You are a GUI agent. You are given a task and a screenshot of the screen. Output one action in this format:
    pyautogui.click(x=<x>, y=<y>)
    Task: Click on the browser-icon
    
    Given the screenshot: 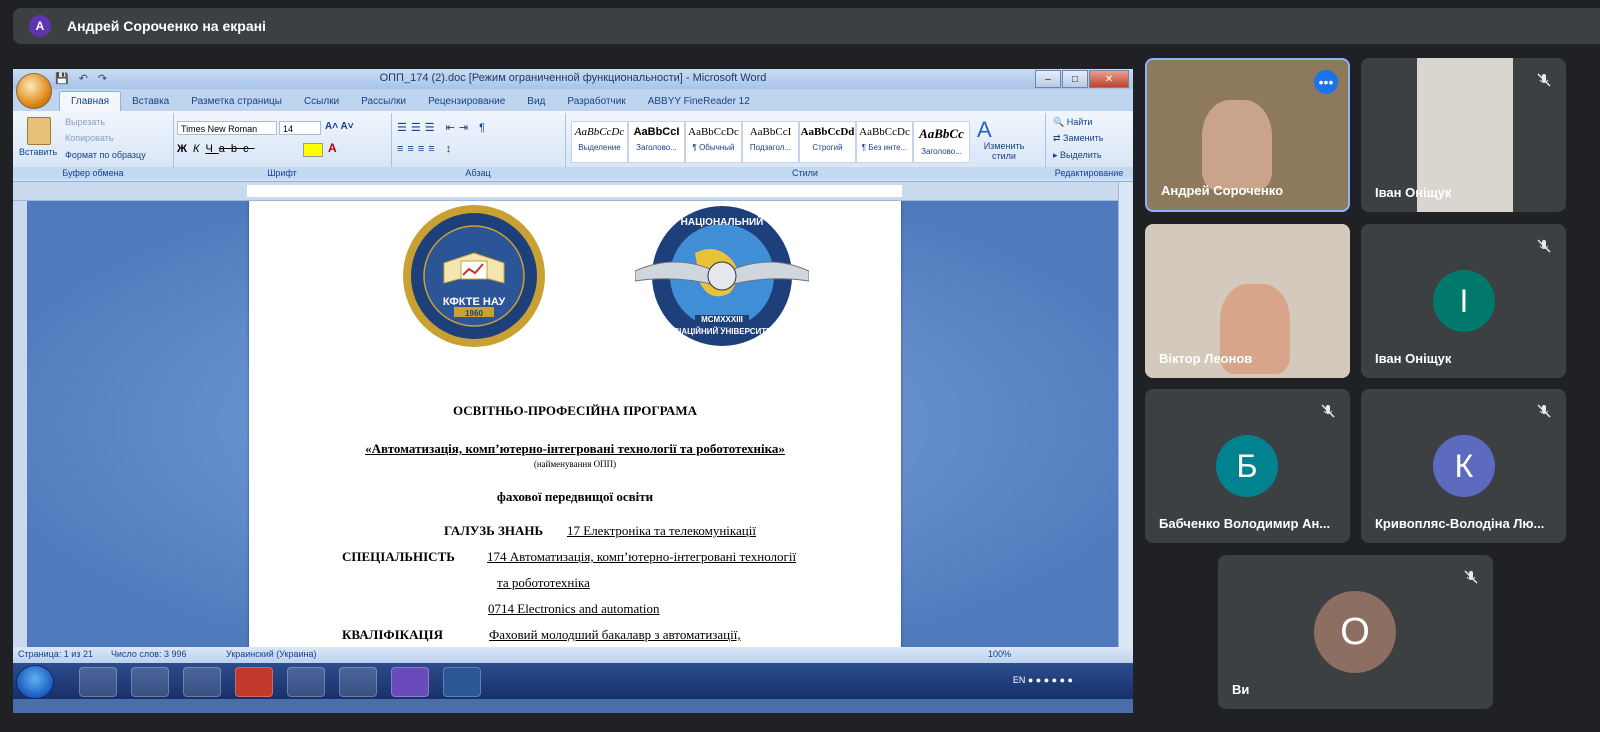 What is the action you would take?
    pyautogui.click(x=306, y=682)
    